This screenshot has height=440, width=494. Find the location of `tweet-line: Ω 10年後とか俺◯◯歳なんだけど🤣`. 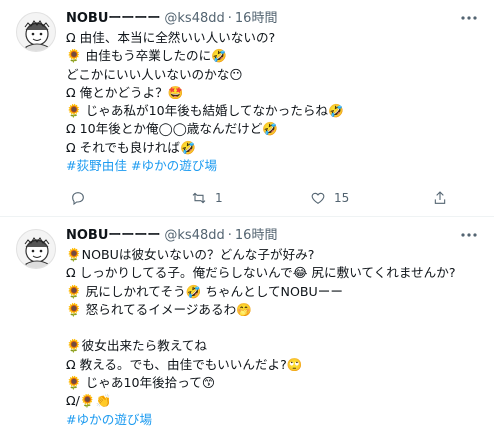

tweet-line: Ω 10年後とか俺◯◯歳なんだけど🤣 is located at coordinates (172, 129).